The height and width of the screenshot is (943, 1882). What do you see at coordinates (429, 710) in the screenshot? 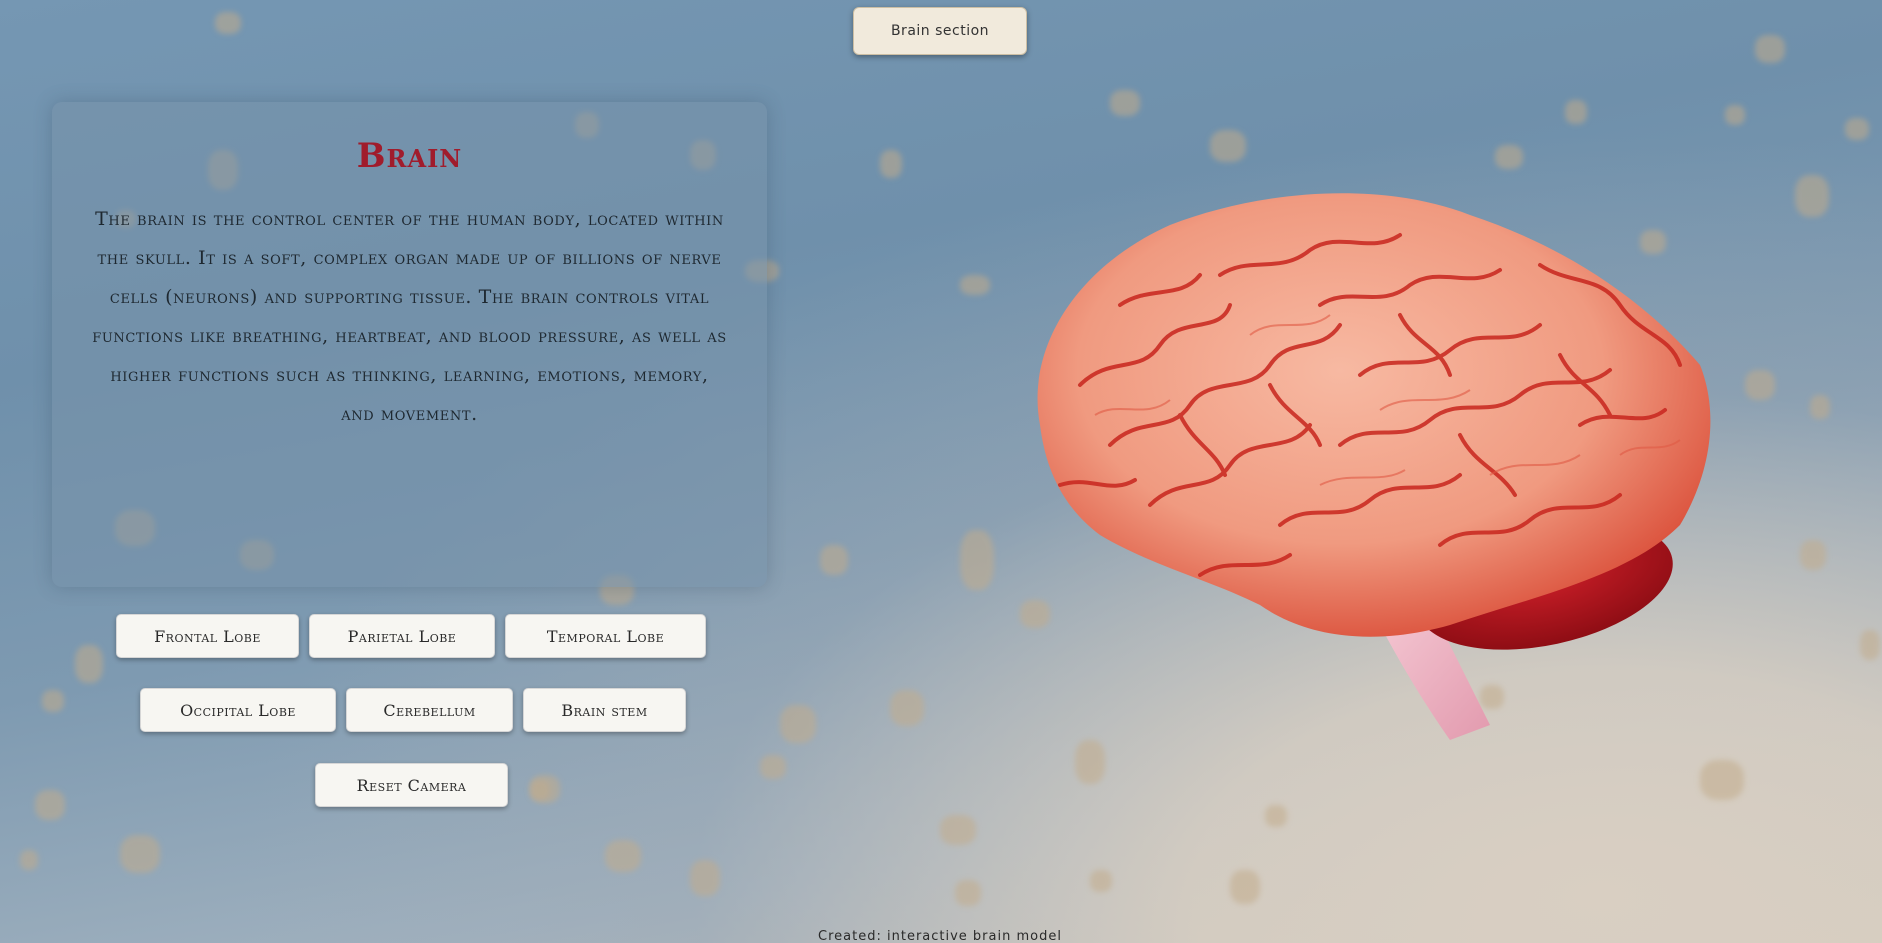
I see `cerebellum-button: Cerebellum` at bounding box center [429, 710].